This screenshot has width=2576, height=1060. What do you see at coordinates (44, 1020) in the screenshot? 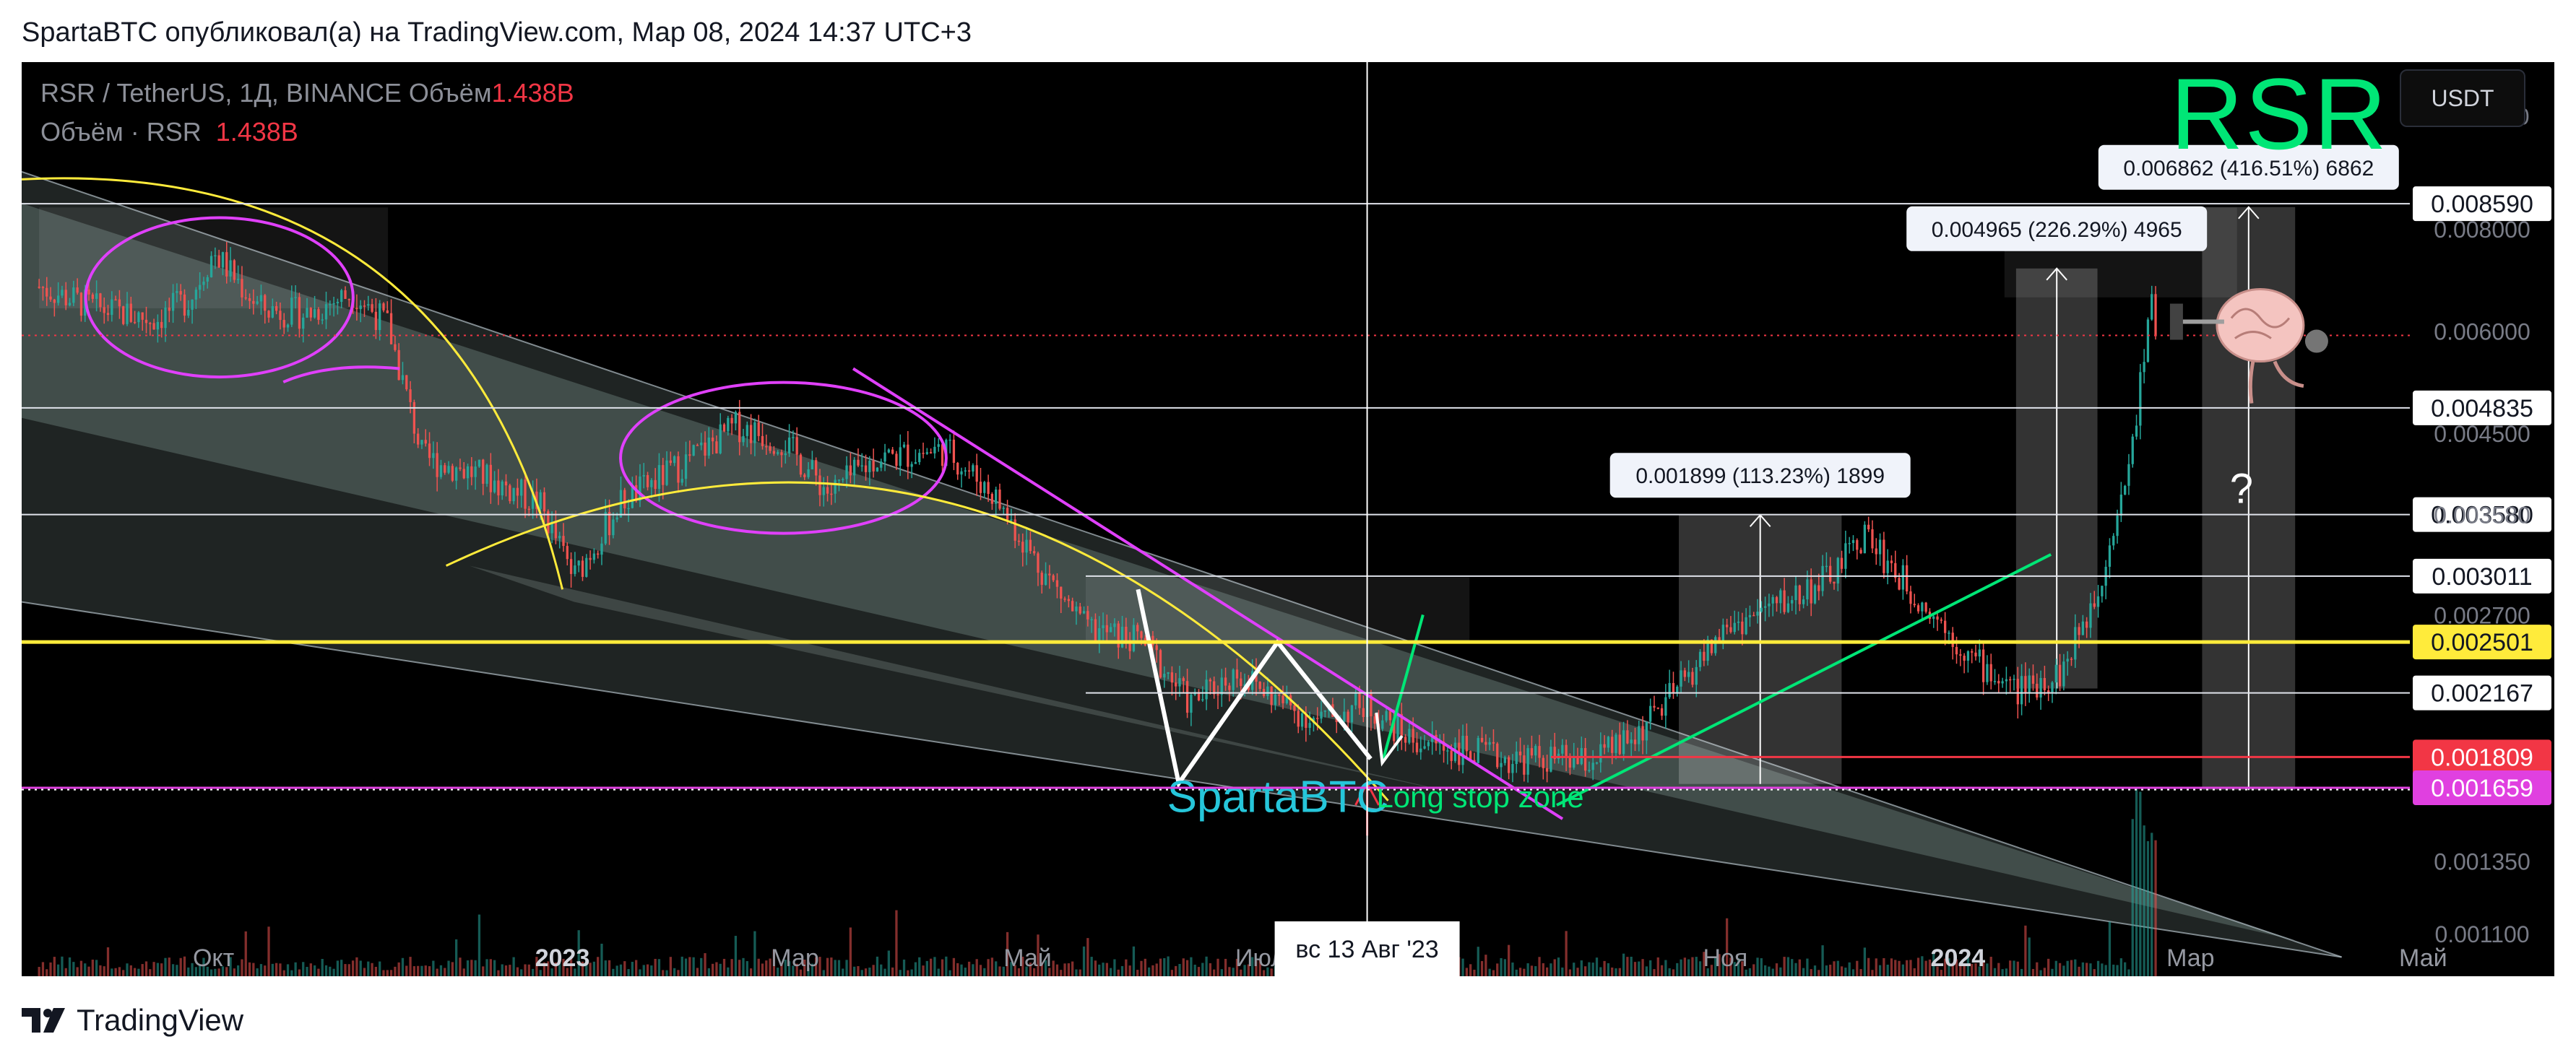
I see `tradingview-logo-icon` at bounding box center [44, 1020].